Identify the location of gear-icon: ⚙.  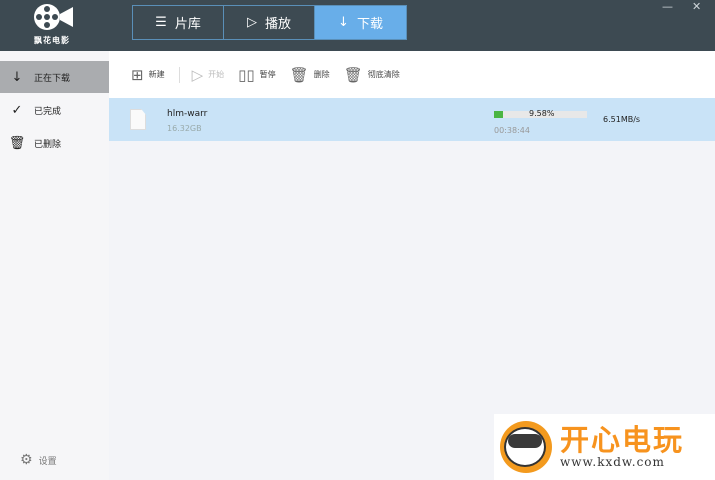
(26, 460).